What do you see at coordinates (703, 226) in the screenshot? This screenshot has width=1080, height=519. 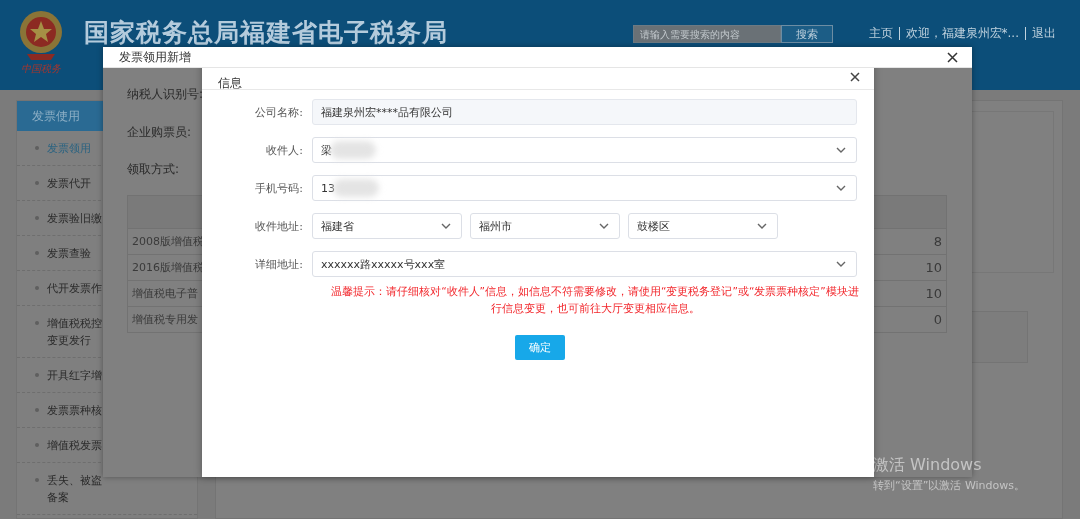 I see `select-field: 鼓楼区` at bounding box center [703, 226].